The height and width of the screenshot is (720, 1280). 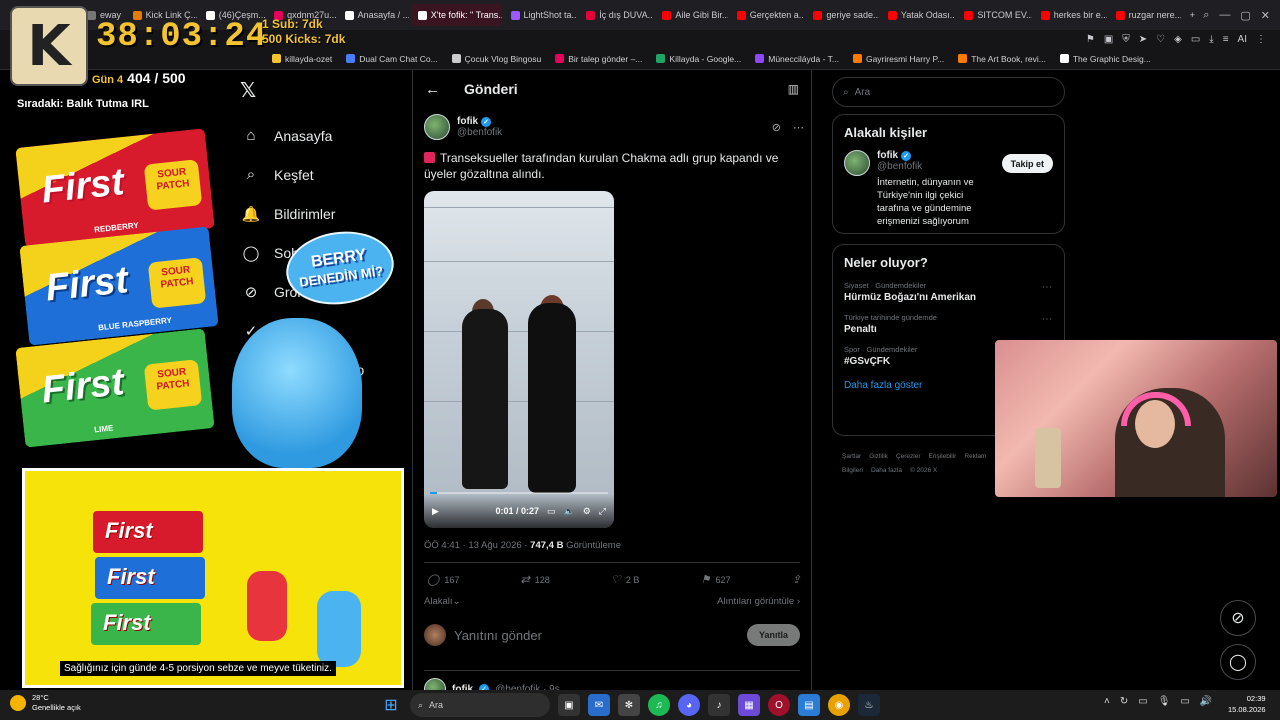 I want to click on start-icon: ⊞, so click(x=391, y=705).